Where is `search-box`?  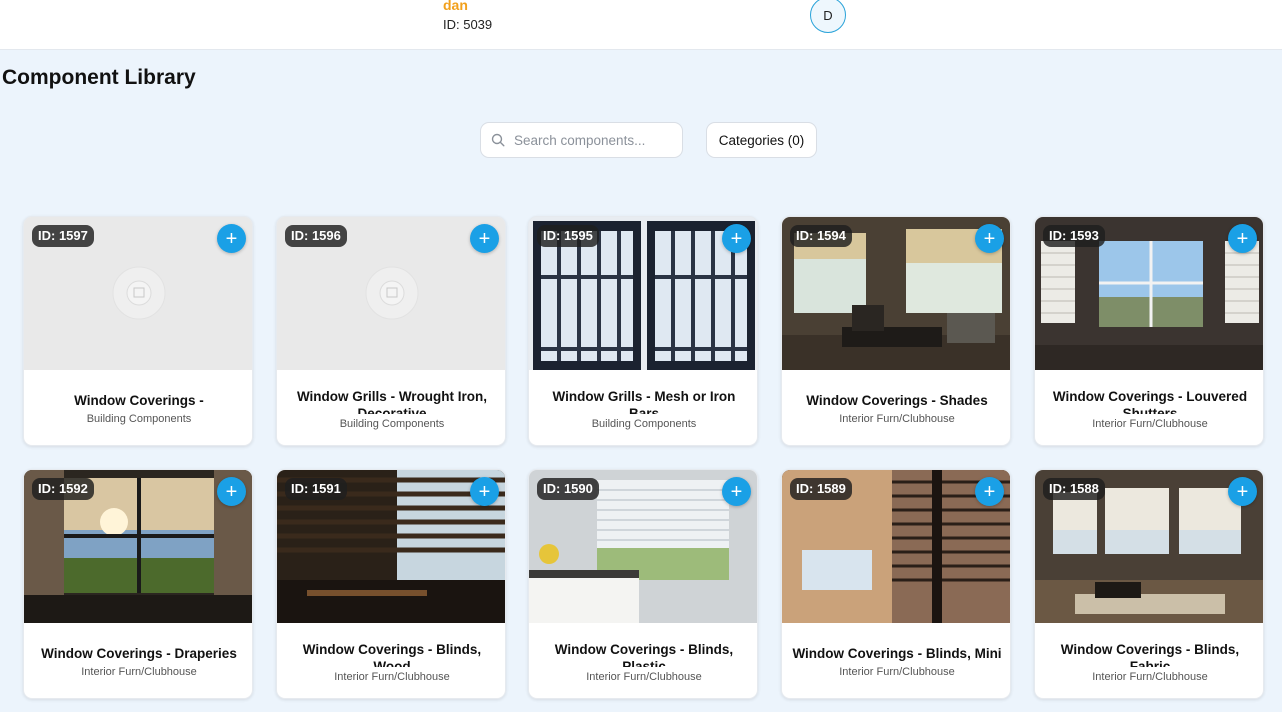
search-box is located at coordinates (581, 140).